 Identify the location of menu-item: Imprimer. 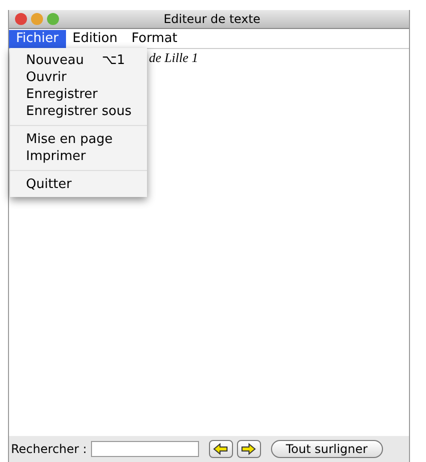
(78, 156).